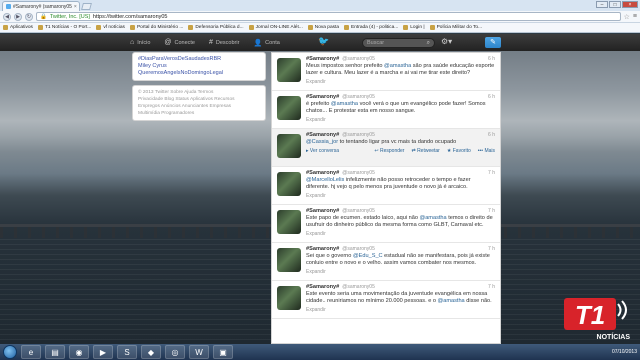 Image resolution: width=640 pixels, height=360 pixels. Describe the element at coordinates (325, 180) in the screenshot. I see `mention-link: @MarcelloLelis` at that location.